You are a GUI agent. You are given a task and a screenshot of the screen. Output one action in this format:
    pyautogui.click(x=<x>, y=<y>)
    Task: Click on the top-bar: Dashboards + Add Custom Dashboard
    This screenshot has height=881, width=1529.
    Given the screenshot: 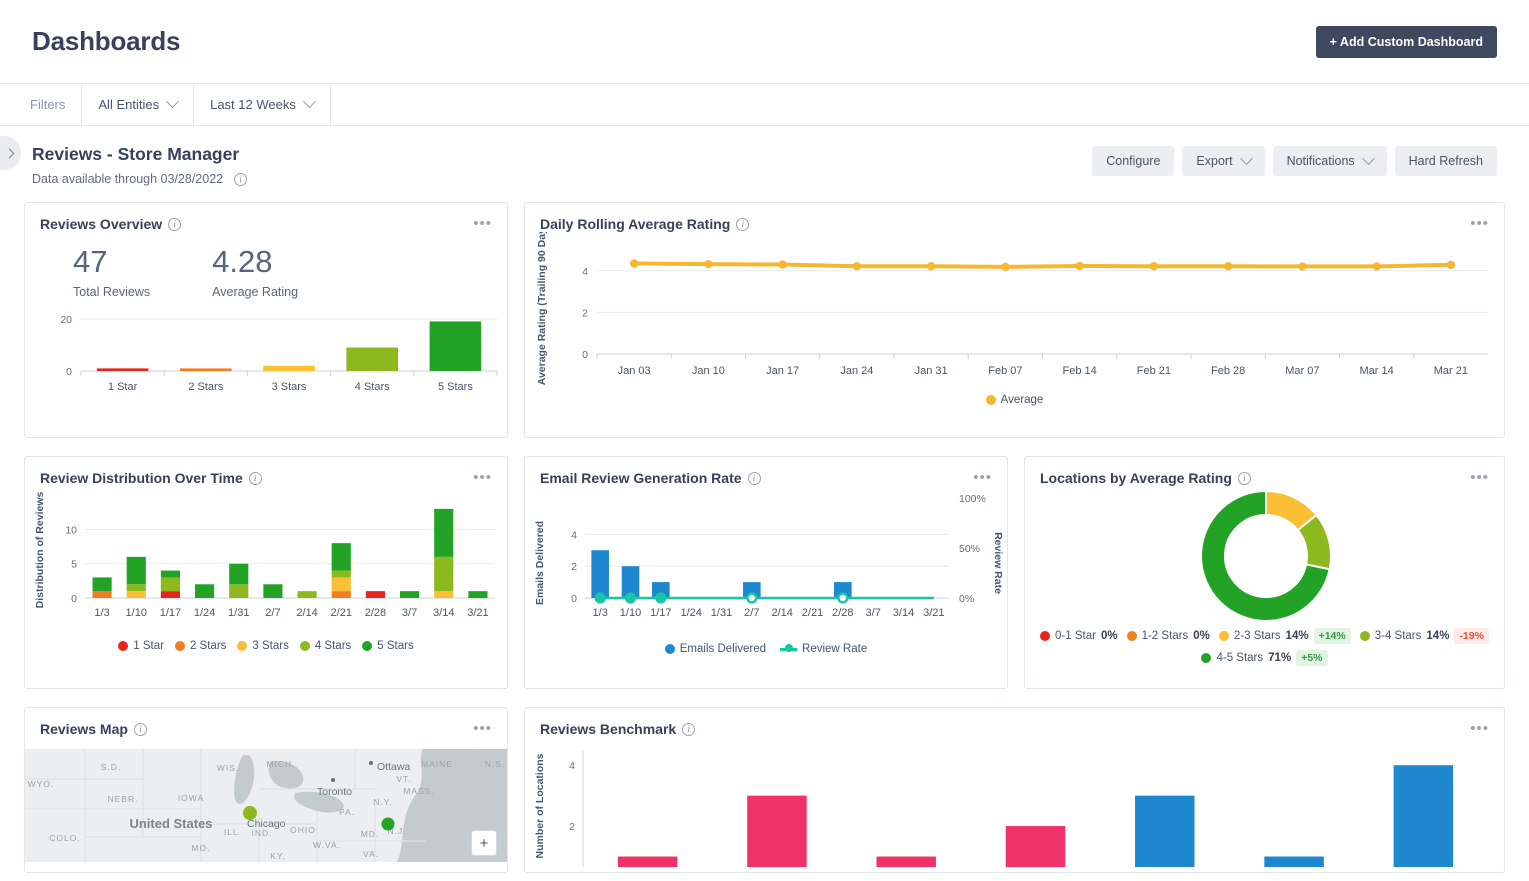 What is the action you would take?
    pyautogui.click(x=764, y=41)
    